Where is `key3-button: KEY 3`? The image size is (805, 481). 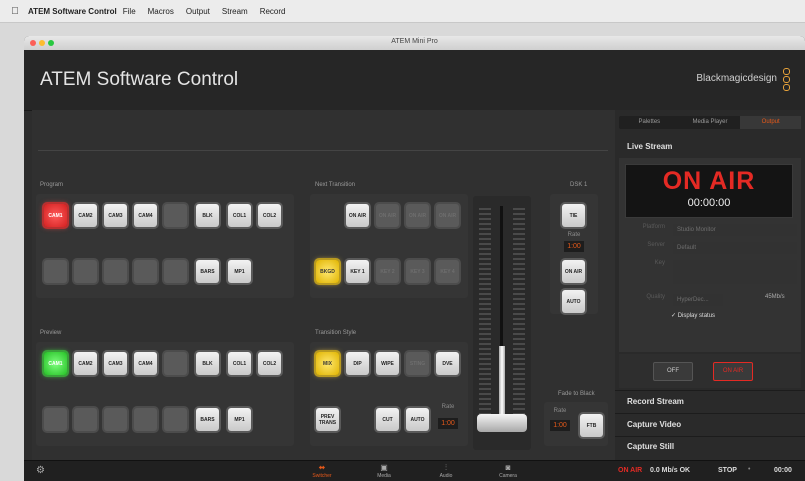
key3-button: KEY 3 is located at coordinates (417, 271).